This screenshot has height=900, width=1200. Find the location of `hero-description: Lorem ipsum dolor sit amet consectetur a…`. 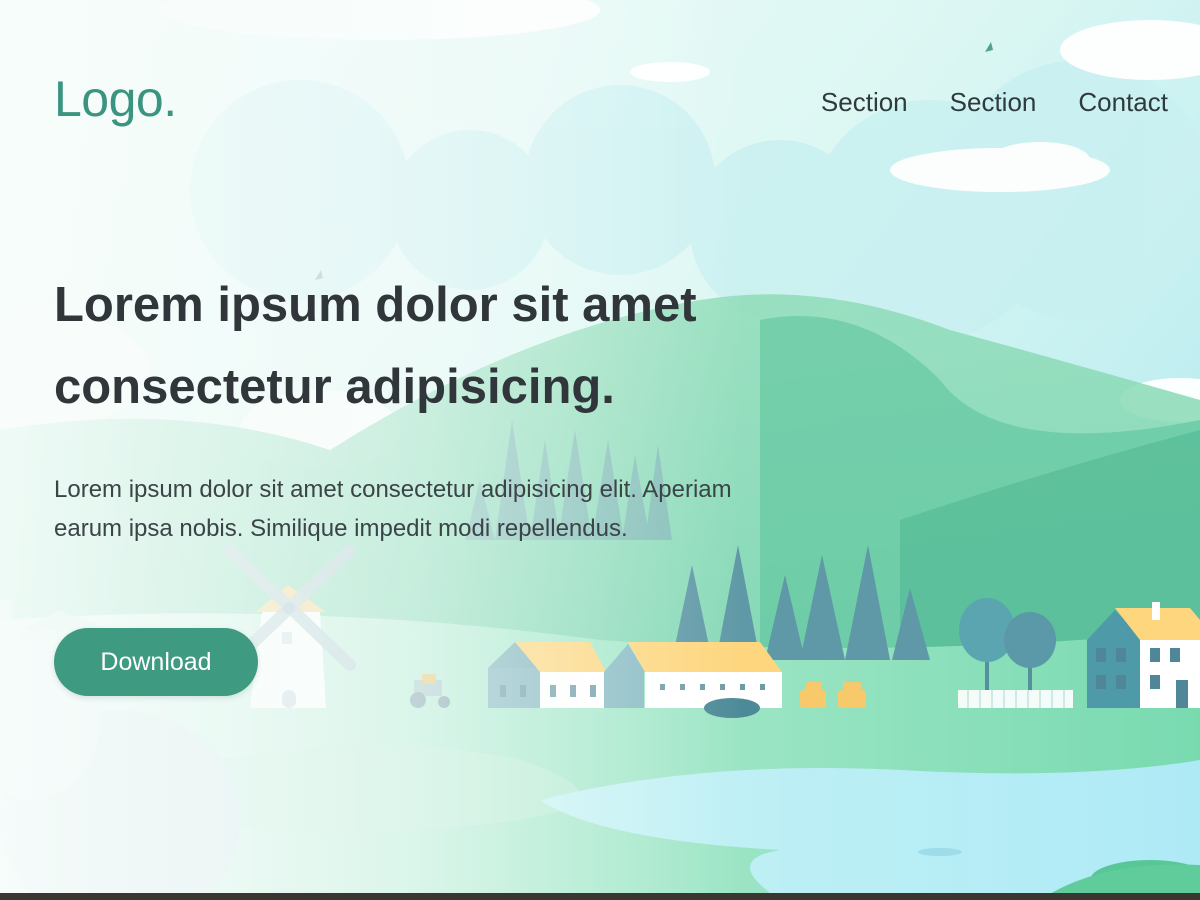

hero-description: Lorem ipsum dolor sit amet consectetur a… is located at coordinates (393, 509).